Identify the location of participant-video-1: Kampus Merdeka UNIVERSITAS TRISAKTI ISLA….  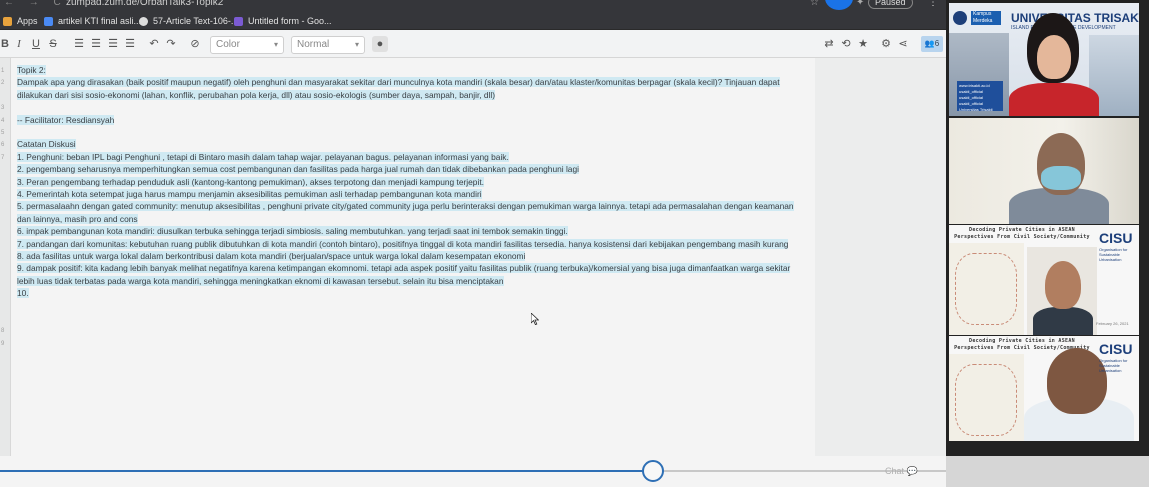
(1044, 59).